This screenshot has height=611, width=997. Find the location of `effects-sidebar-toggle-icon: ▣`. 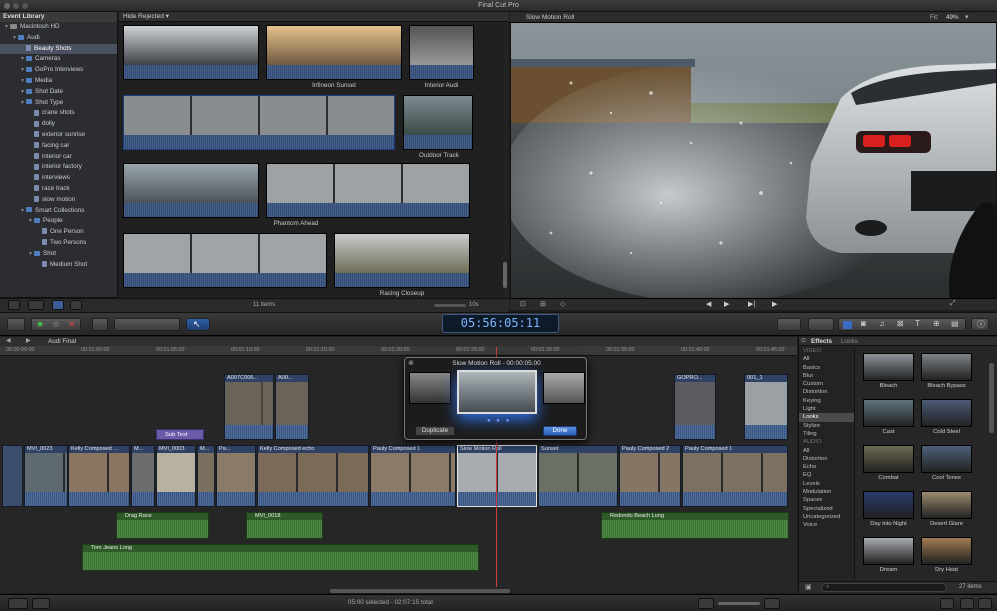

effects-sidebar-toggle-icon: ▣ is located at coordinates (808, 587).